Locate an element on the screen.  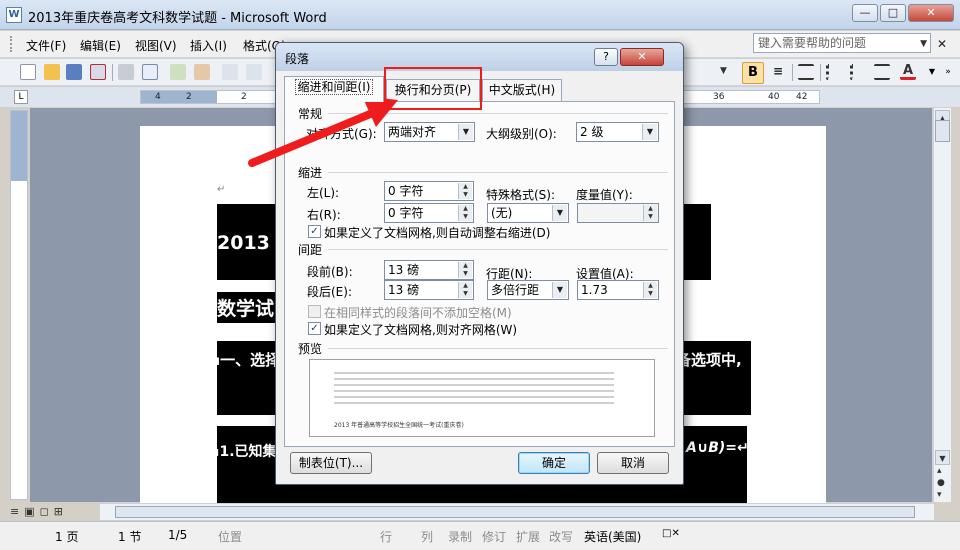
dialog-close-button: ✕ is located at coordinates (642, 57).